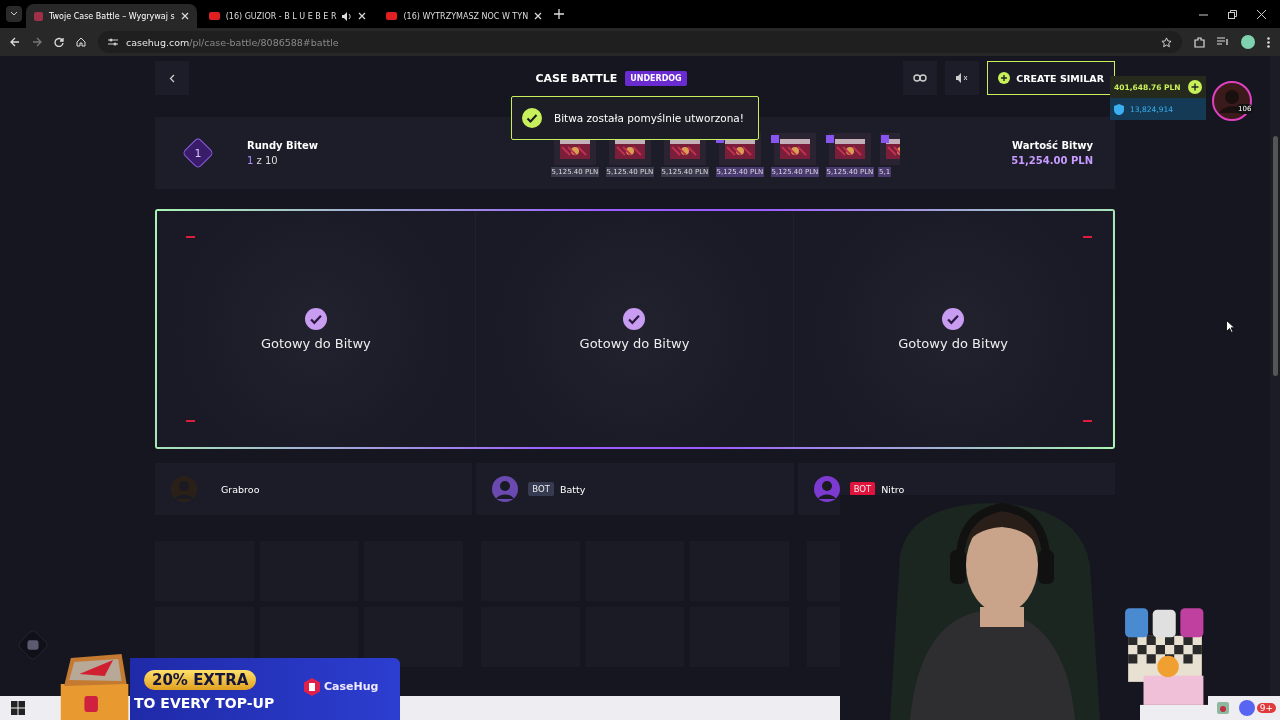  I want to click on battle-value-label: Wartość Bitwy, so click(1052, 145).